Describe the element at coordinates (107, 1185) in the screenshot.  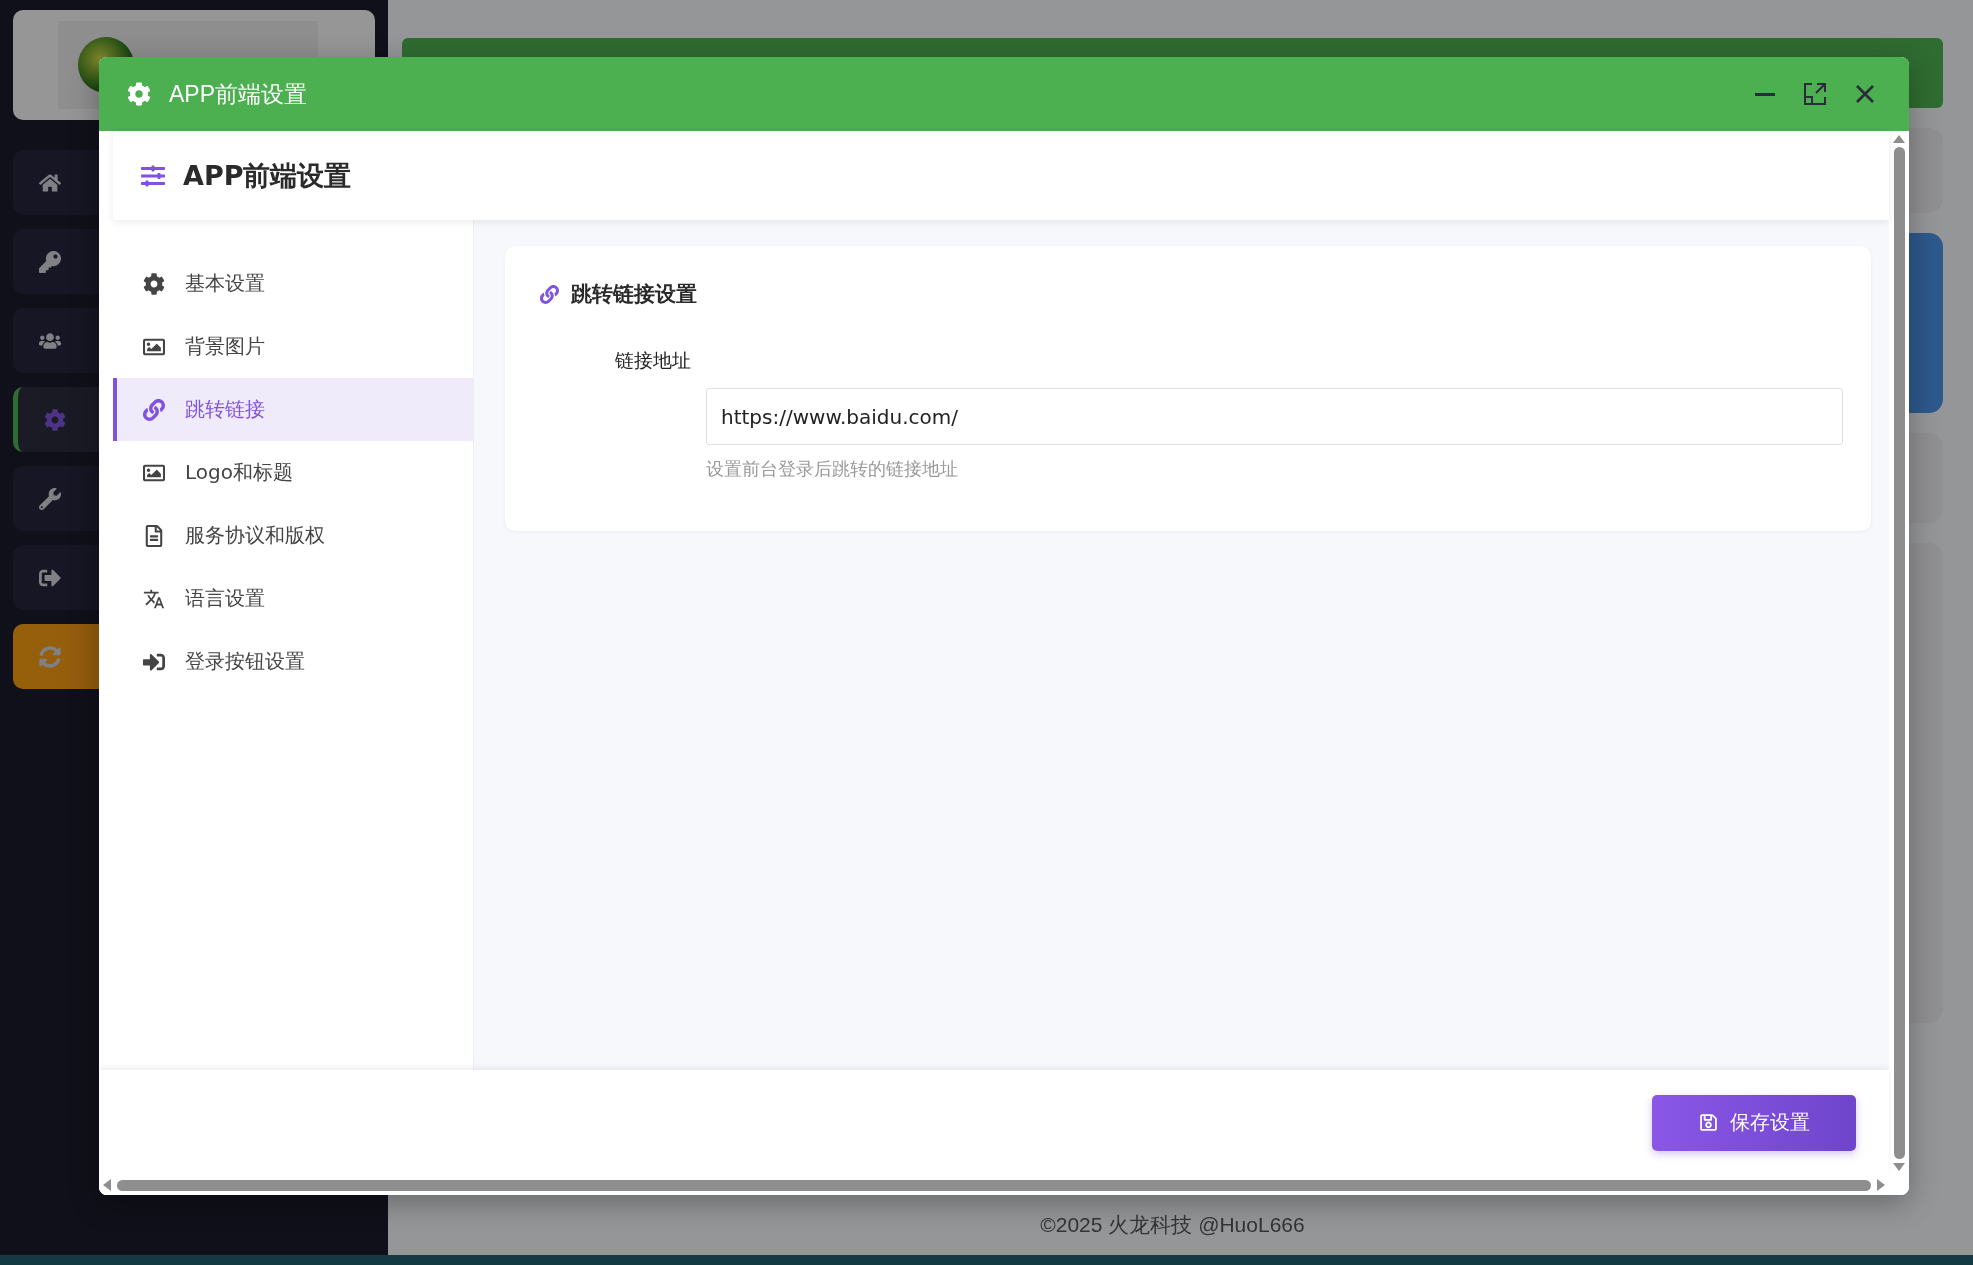
I see `scroll-left-icon` at that location.